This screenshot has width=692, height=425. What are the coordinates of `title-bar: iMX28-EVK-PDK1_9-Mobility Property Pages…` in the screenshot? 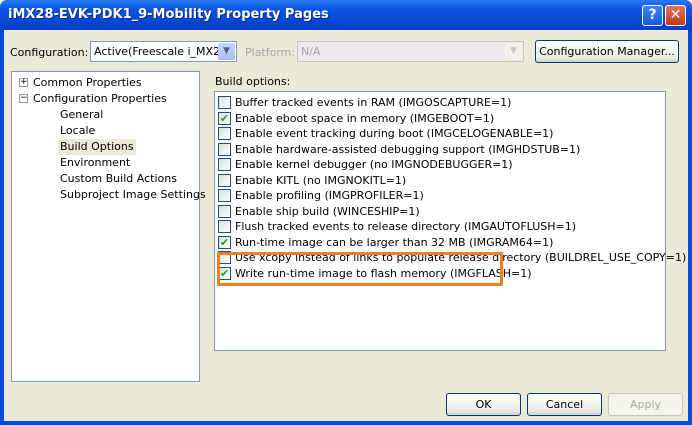 It's located at (346, 15).